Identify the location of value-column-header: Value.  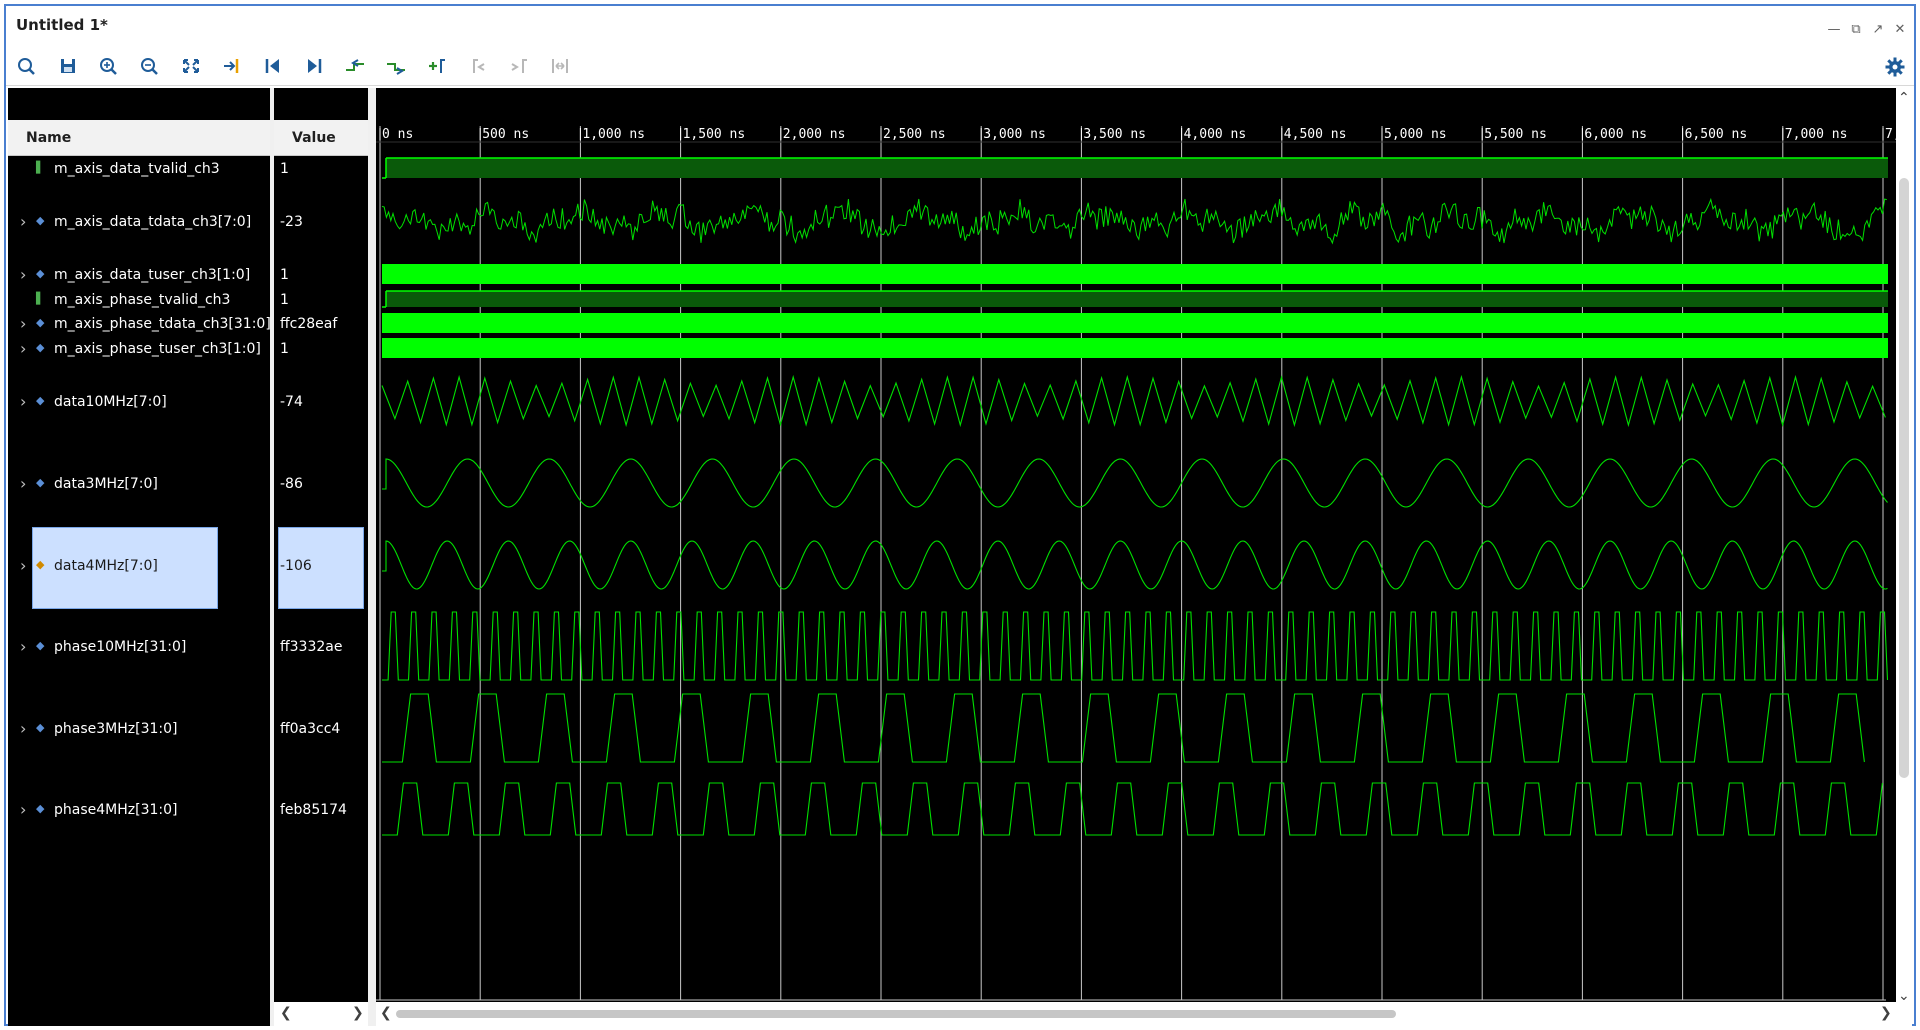
(321, 138).